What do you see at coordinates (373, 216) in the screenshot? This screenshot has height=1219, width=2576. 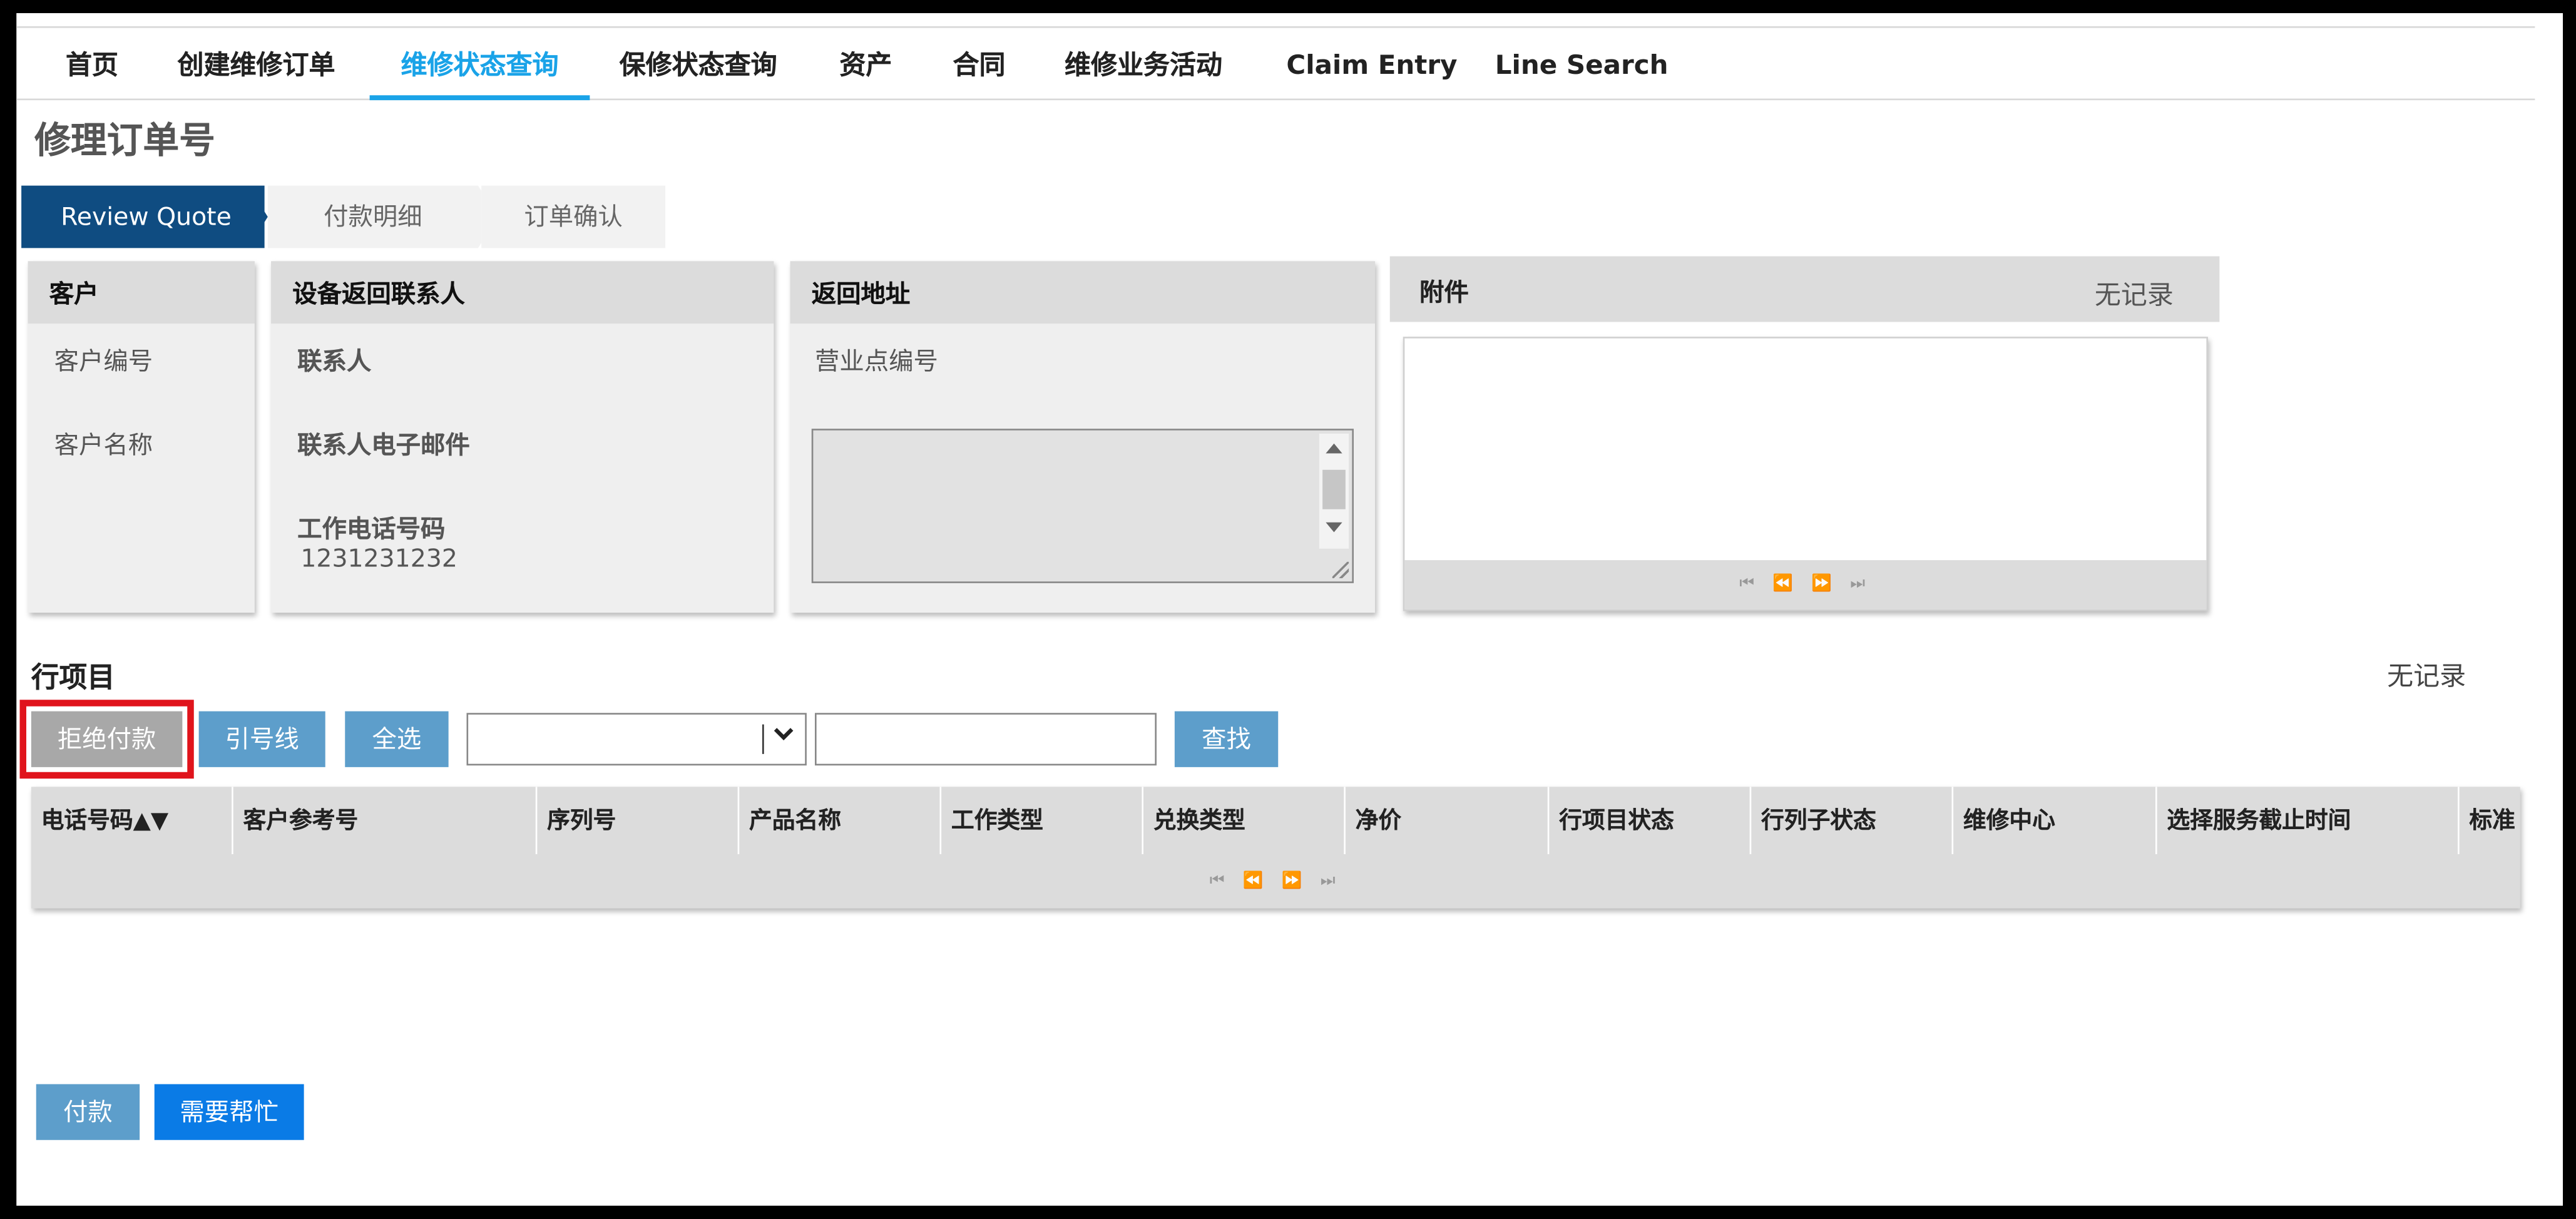 I see `step-payment-details: 付款明细` at bounding box center [373, 216].